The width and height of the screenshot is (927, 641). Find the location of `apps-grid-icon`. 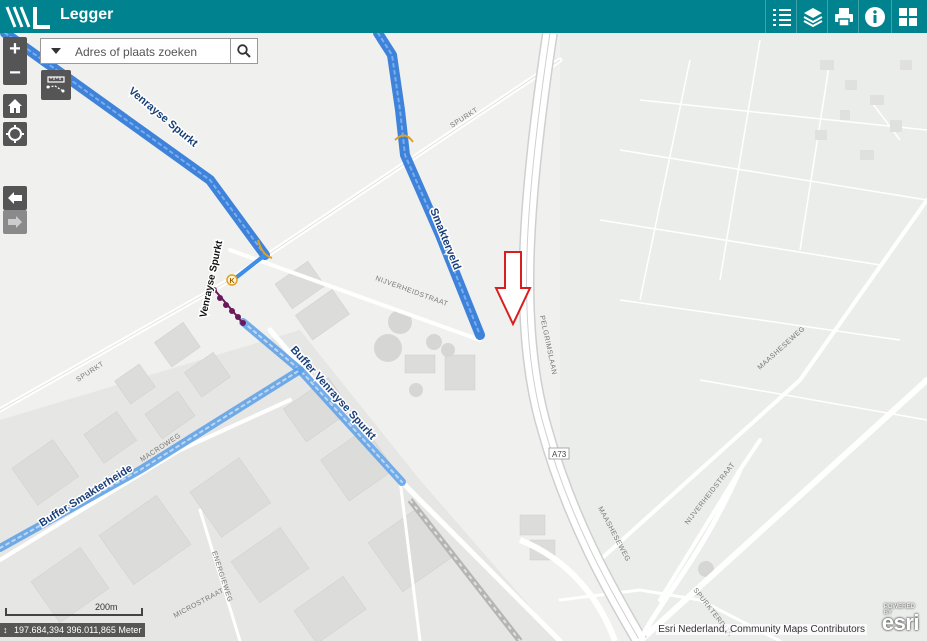

apps-grid-icon is located at coordinates (907, 16).